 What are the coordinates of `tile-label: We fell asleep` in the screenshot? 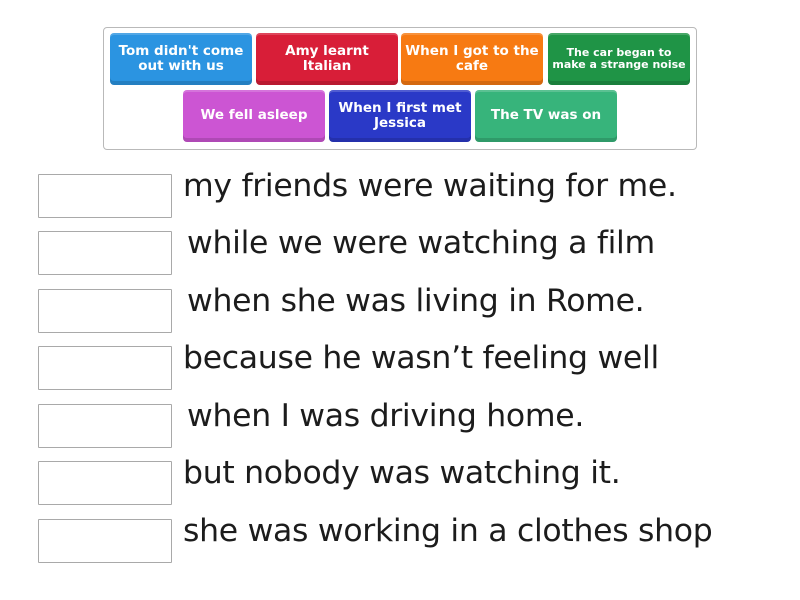 It's located at (254, 115).